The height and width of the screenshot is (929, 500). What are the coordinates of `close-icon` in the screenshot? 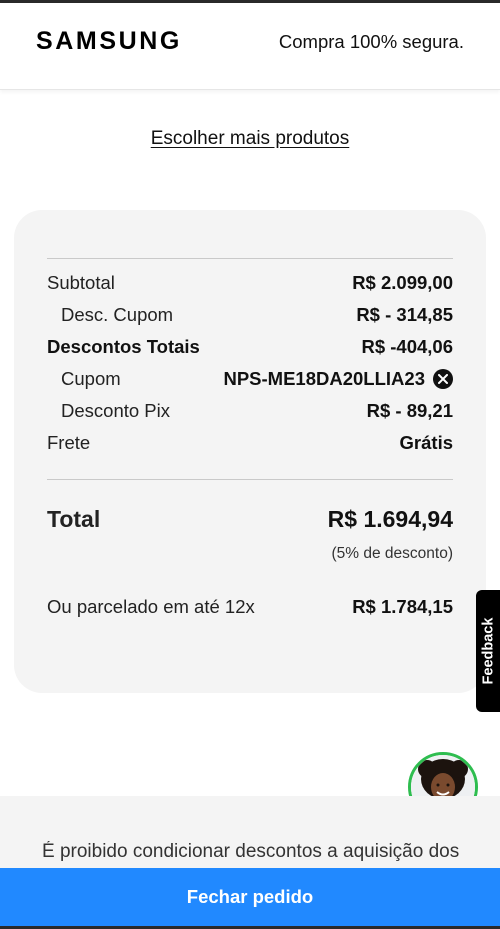 It's located at (443, 379).